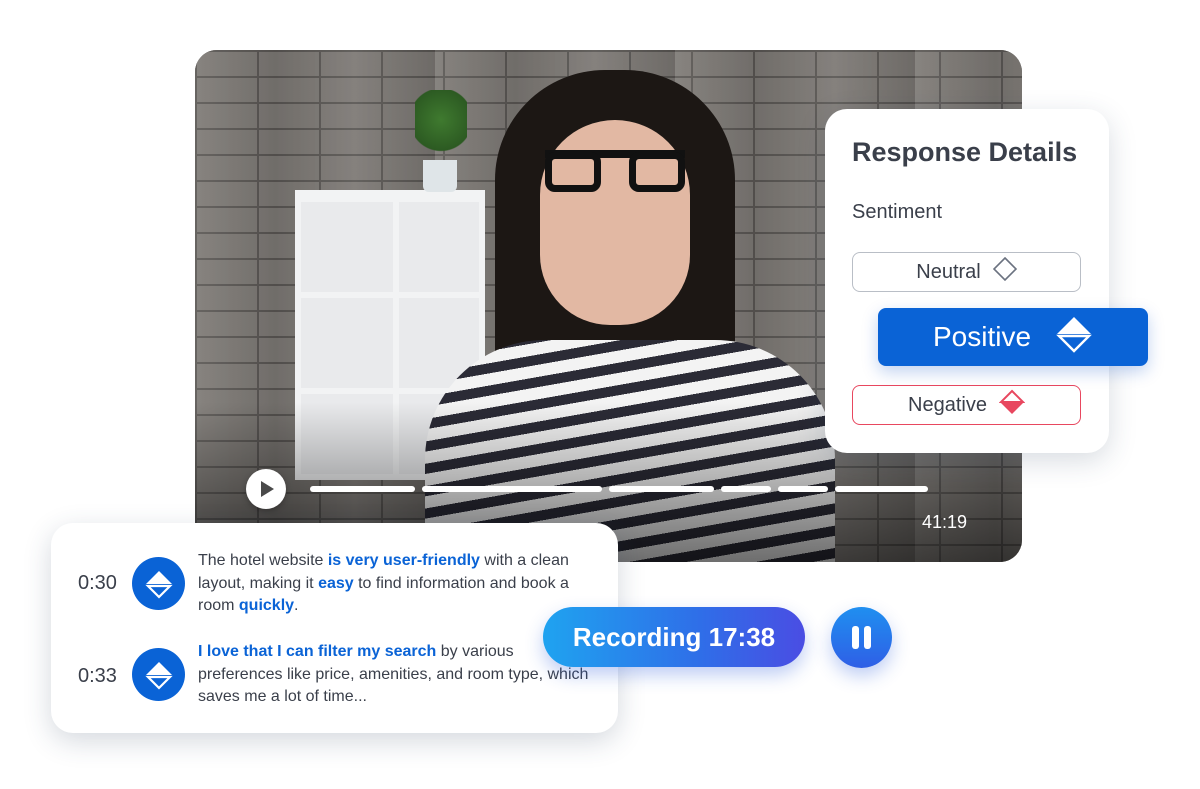 The image size is (1200, 789). I want to click on recording-status-button: Recording 17:38, so click(674, 637).